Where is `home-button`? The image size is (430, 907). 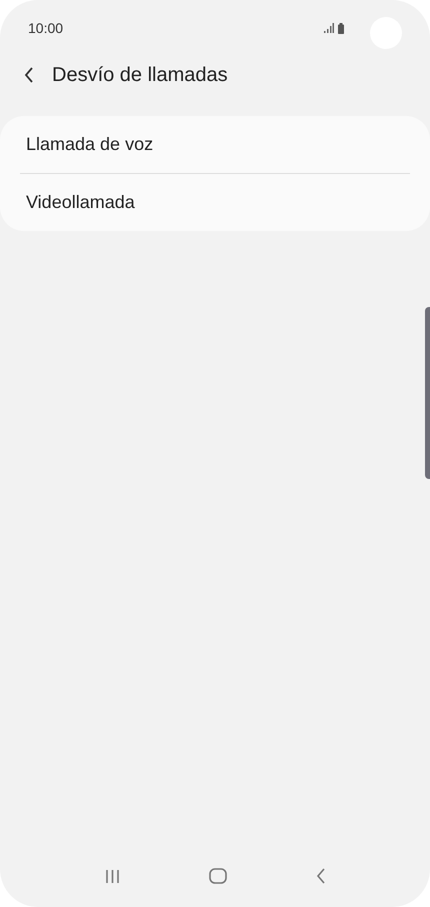 home-button is located at coordinates (217, 876).